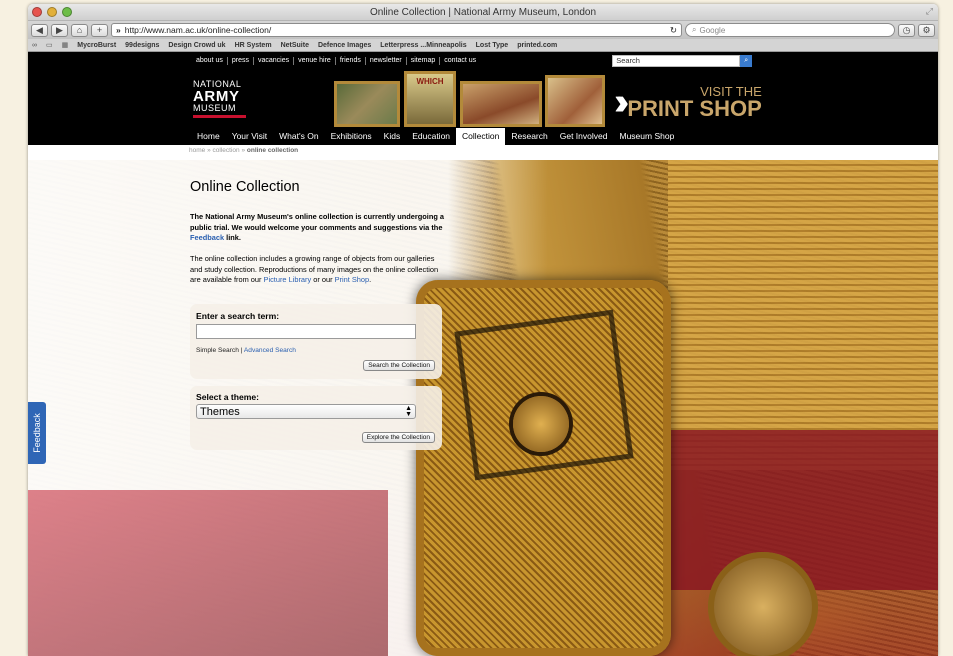 This screenshot has height=656, width=953. What do you see at coordinates (228, 397) in the screenshot?
I see `theme-label: Select a theme:` at bounding box center [228, 397].